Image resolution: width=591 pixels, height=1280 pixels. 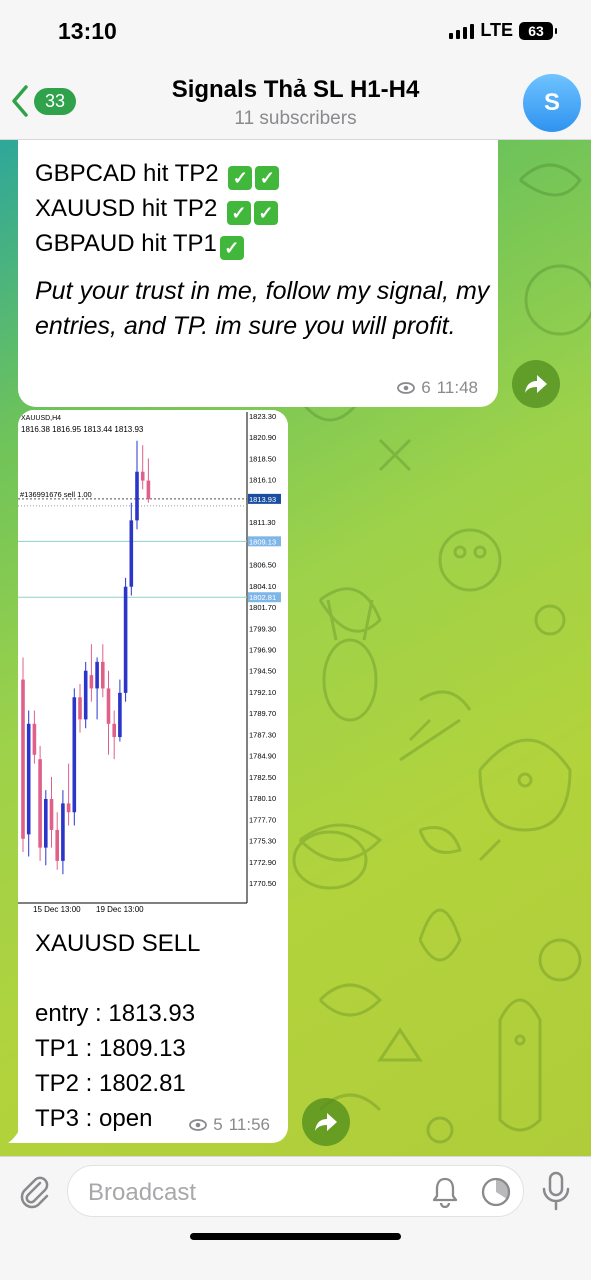 I want to click on message-line: GBPCAD hit TP2 ✓ ✓, so click(x=157, y=175).